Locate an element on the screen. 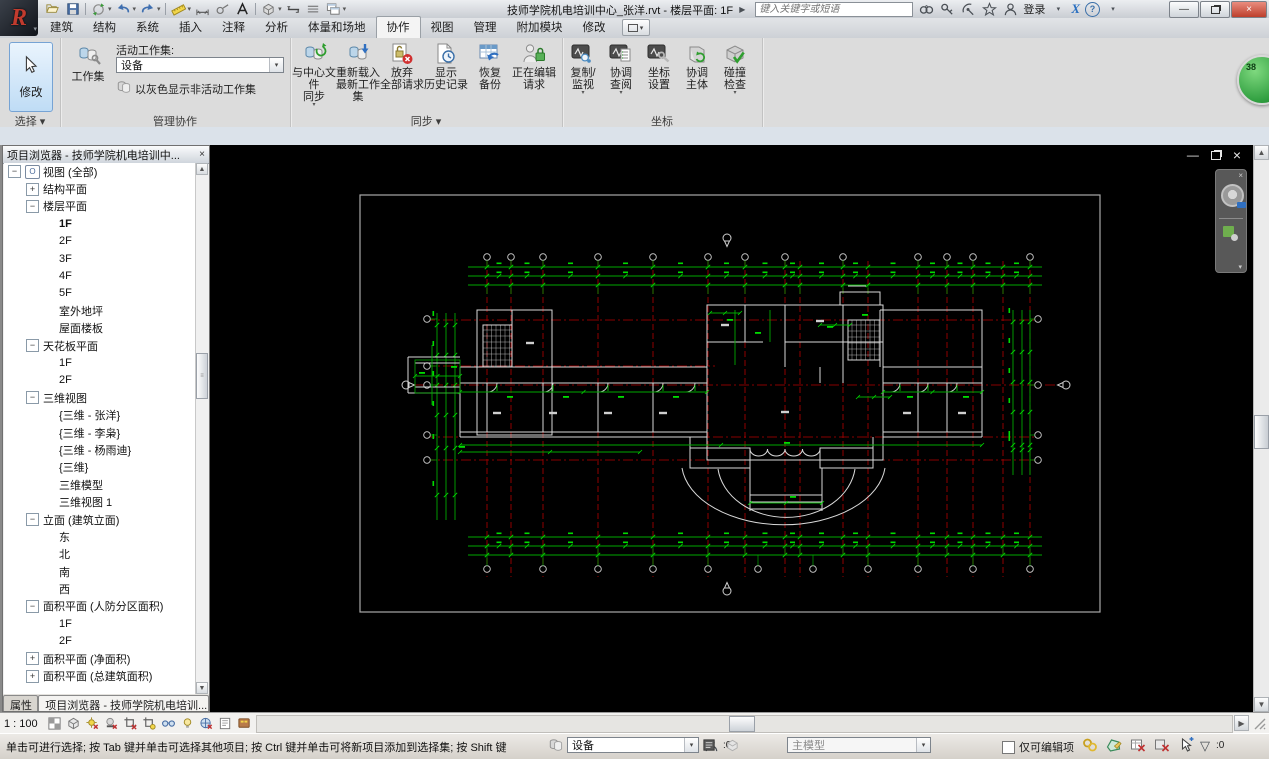 The width and height of the screenshot is (1269, 759). tree-item: + 结构平面 is located at coordinates (99, 188).